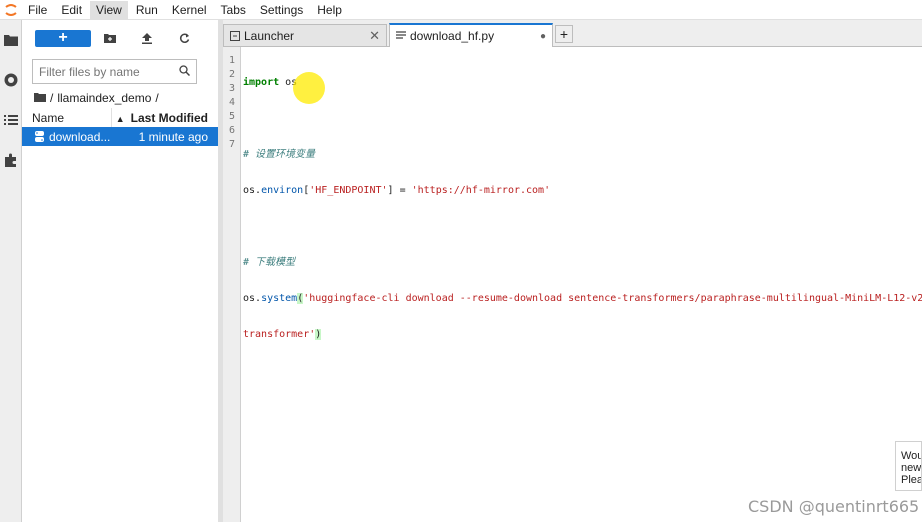 The image size is (922, 522). I want to click on launcher-icon, so click(235, 35).